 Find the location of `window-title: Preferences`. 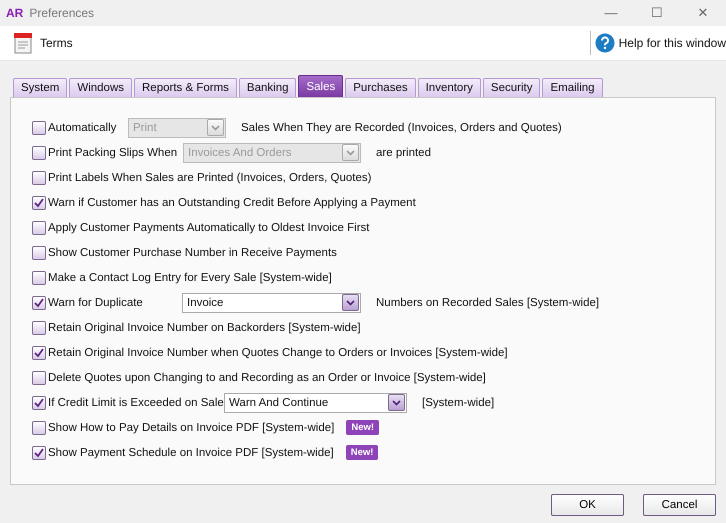

window-title: Preferences is located at coordinates (62, 13).